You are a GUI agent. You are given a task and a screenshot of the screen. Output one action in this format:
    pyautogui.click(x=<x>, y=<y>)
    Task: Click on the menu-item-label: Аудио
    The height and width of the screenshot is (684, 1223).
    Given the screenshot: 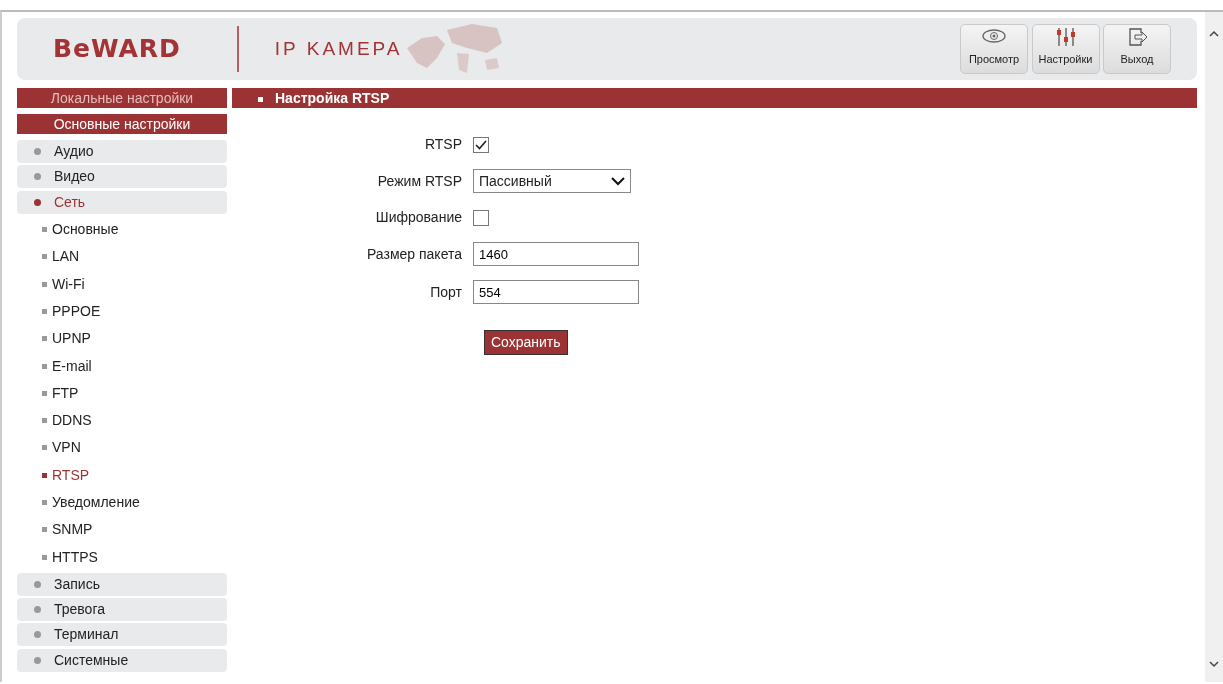 What is the action you would take?
    pyautogui.click(x=74, y=151)
    